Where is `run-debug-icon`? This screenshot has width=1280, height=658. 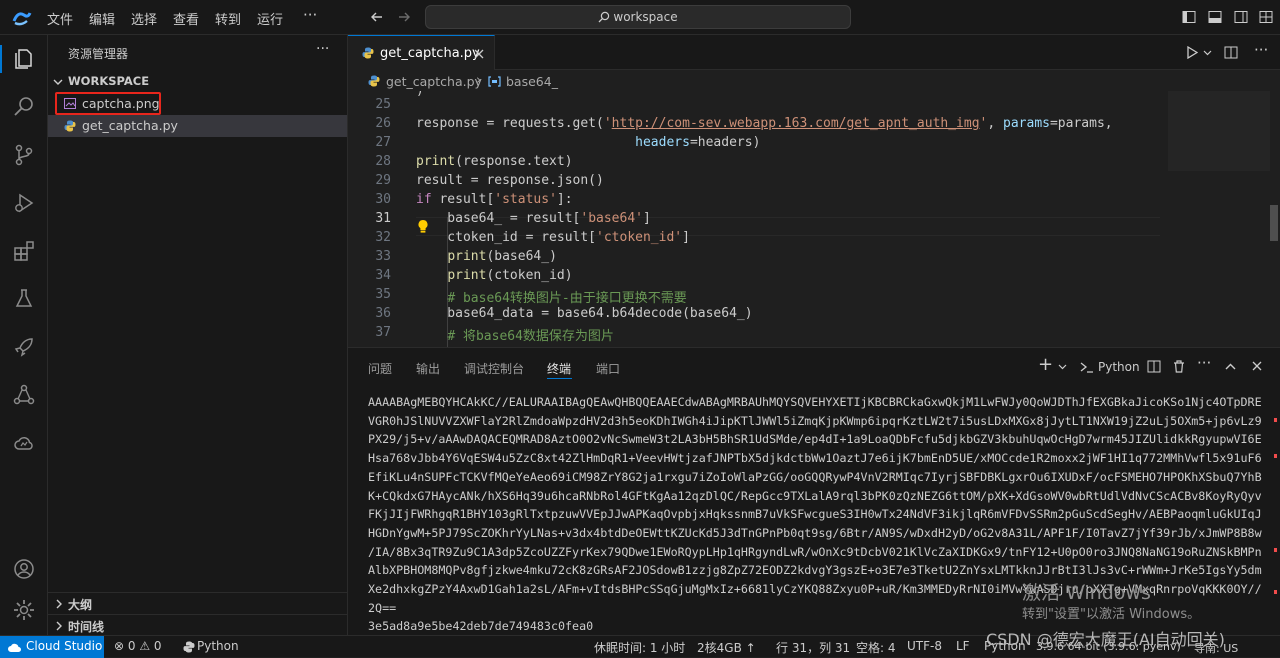
run-debug-icon is located at coordinates (24, 203).